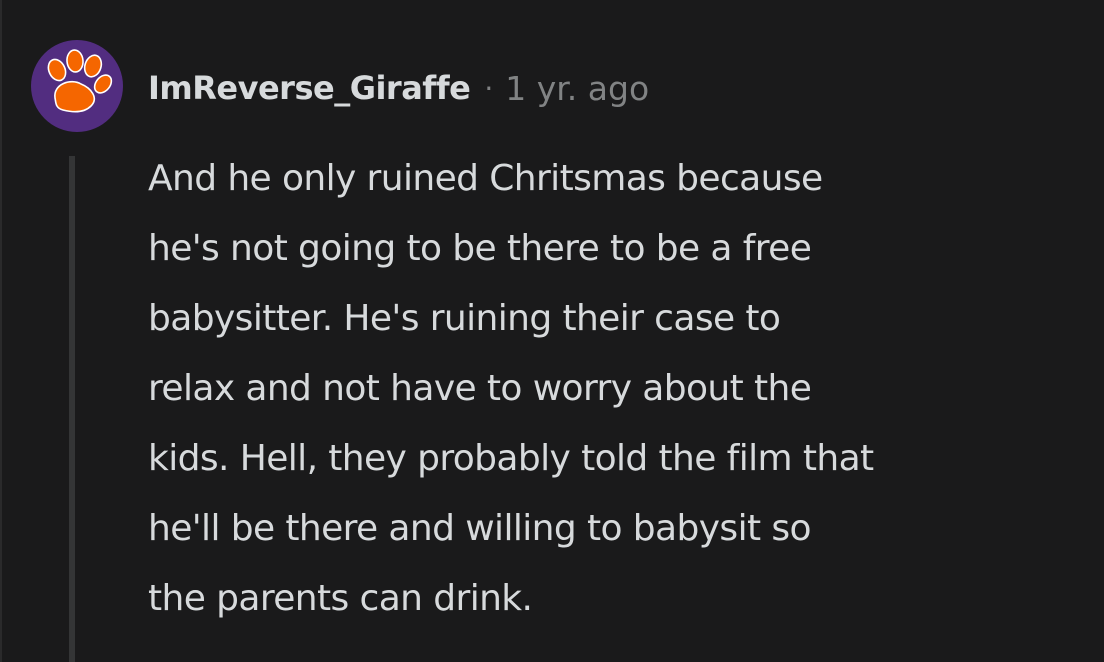 The image size is (1104, 662). I want to click on paw-print-icon, so click(80, 81).